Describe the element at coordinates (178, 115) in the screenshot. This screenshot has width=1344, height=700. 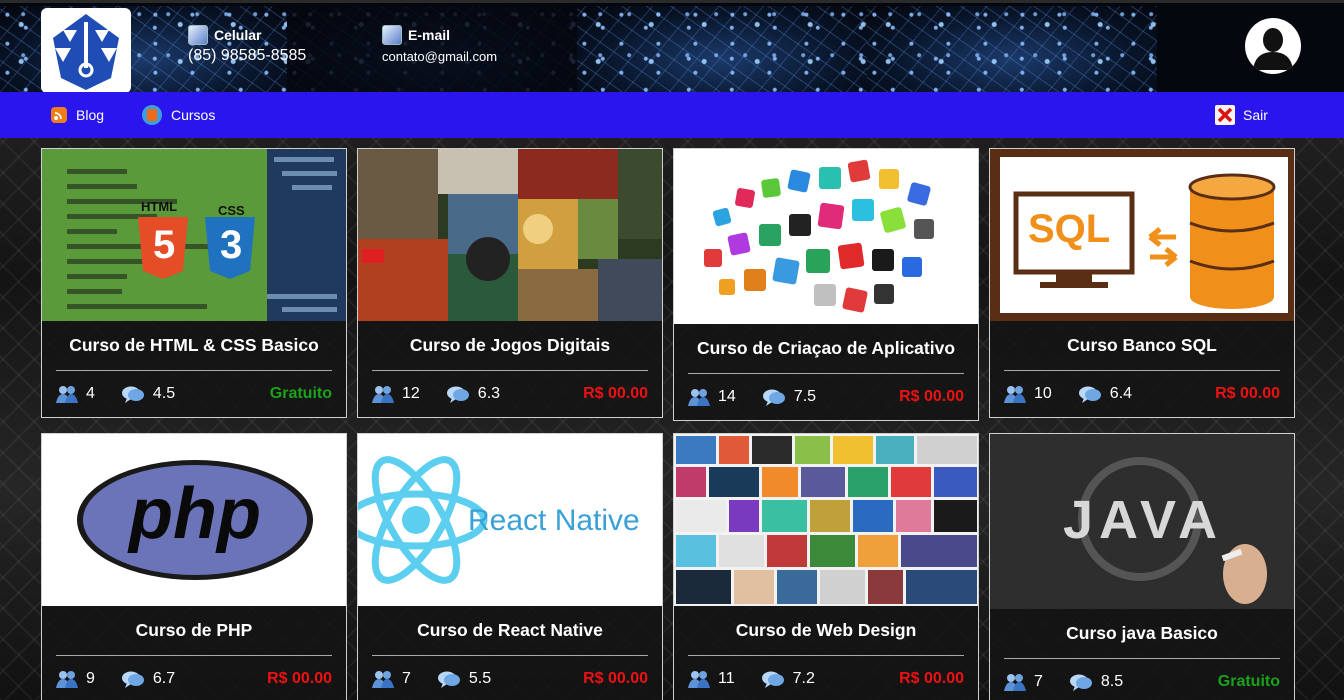
I see `nav-courses: Cursos` at that location.